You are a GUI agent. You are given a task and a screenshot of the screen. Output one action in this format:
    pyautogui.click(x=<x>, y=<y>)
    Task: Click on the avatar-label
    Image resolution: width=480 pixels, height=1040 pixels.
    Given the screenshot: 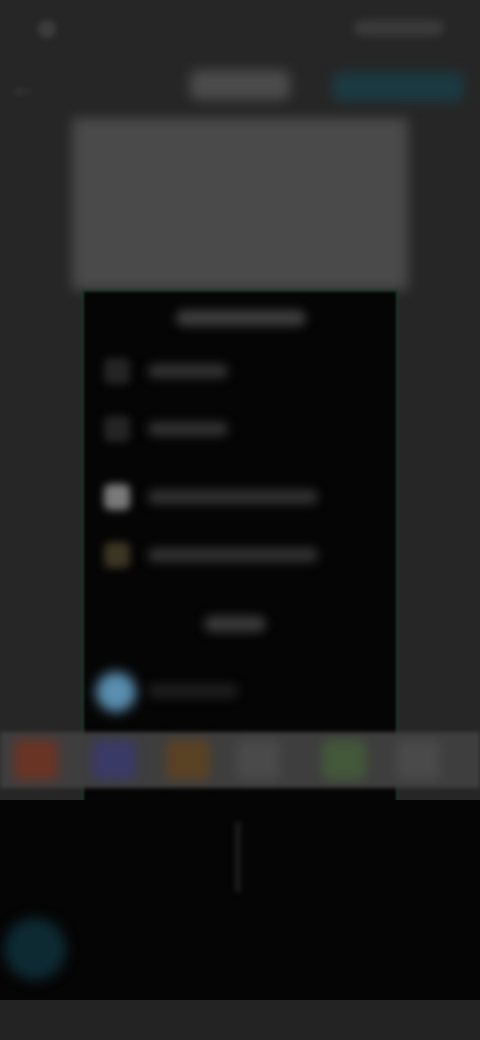 What is the action you would take?
    pyautogui.click(x=193, y=691)
    